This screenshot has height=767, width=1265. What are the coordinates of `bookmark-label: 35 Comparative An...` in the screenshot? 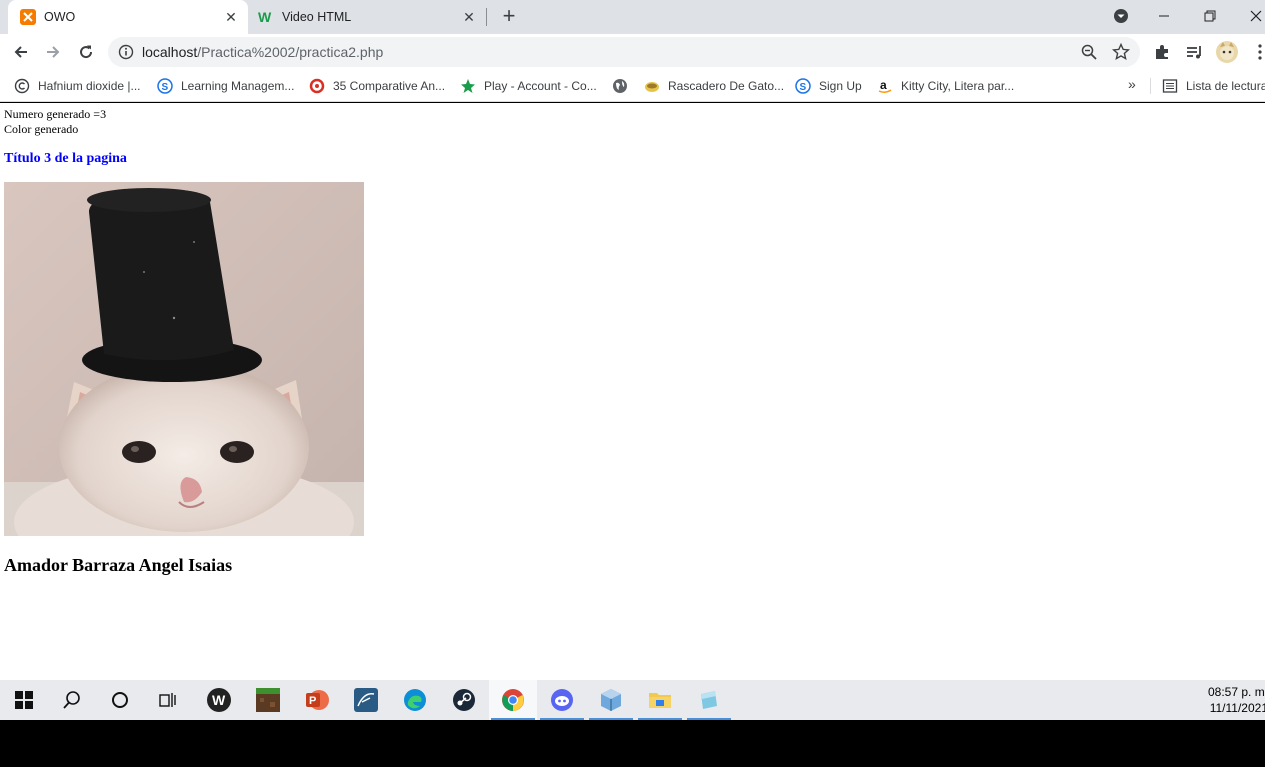 It's located at (389, 86).